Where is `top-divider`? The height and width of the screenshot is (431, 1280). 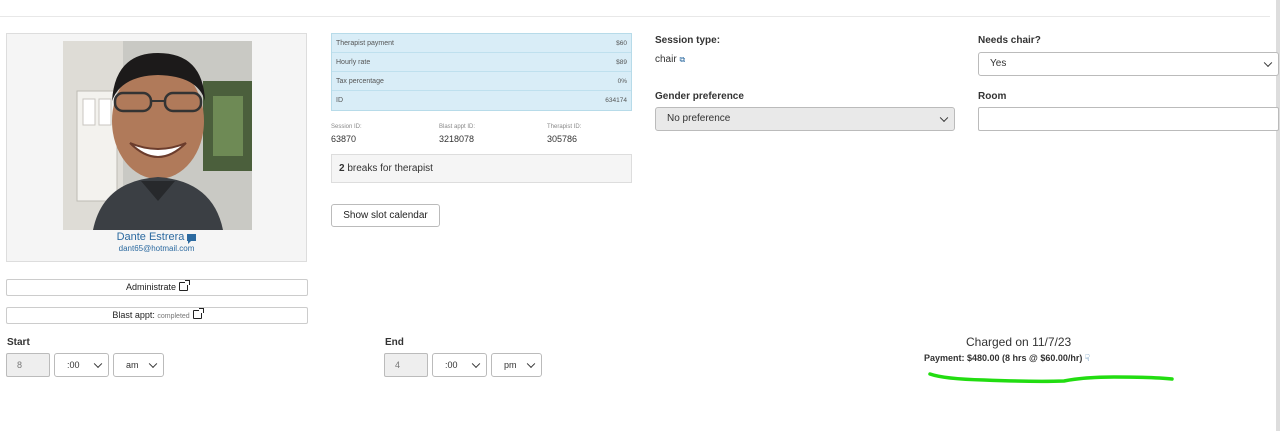
top-divider is located at coordinates (635, 16).